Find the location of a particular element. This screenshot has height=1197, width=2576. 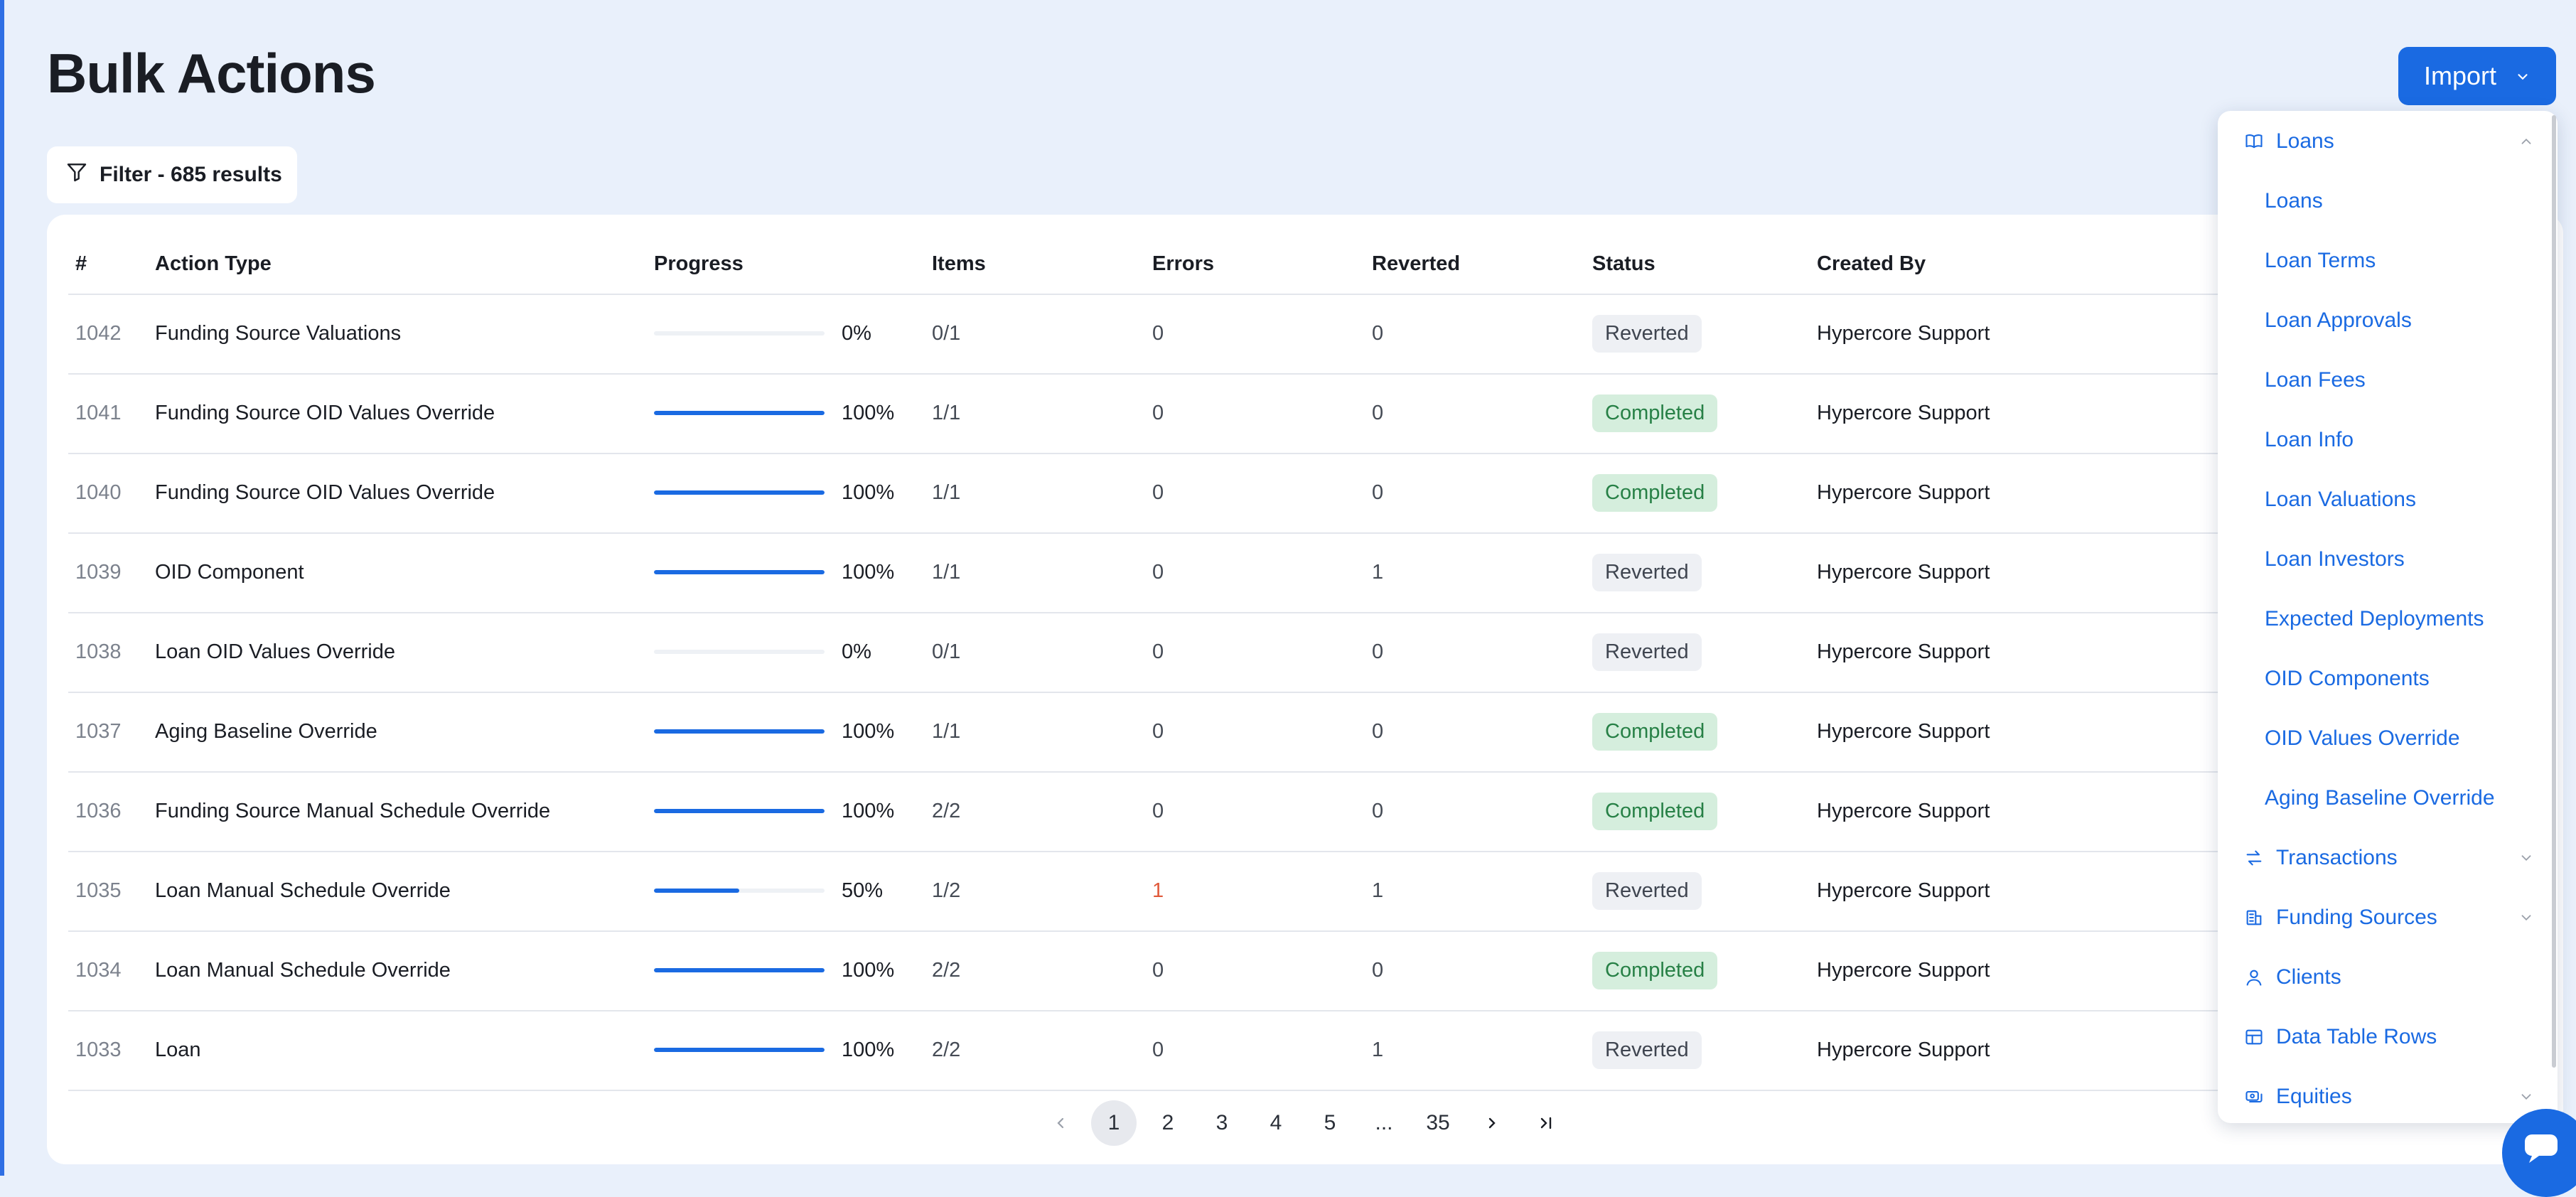

column-header-errors: Errors is located at coordinates (1183, 264).